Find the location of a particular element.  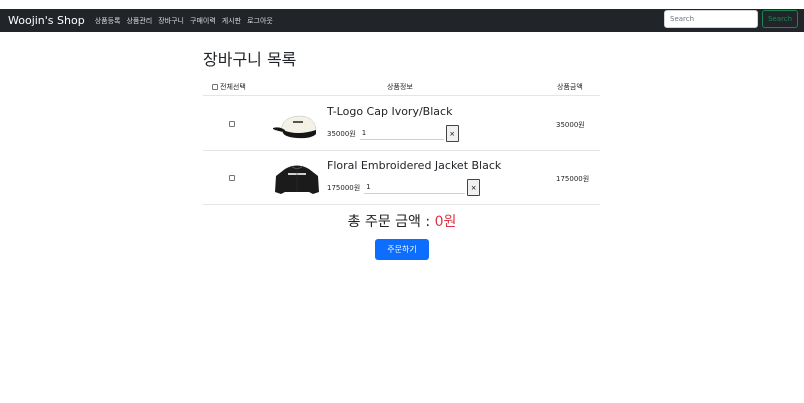

cap-image is located at coordinates (295, 127).